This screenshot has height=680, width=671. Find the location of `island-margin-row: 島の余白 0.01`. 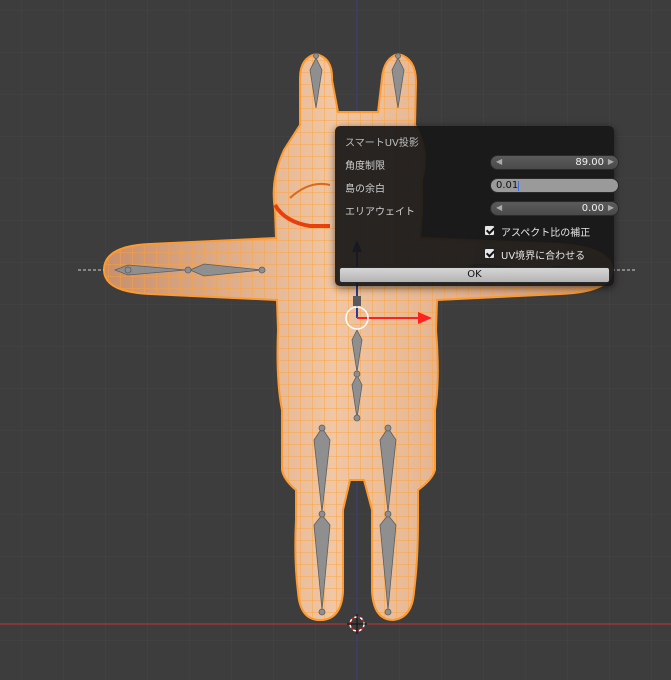

island-margin-row: 島の余白 0.01 is located at coordinates (482, 187).